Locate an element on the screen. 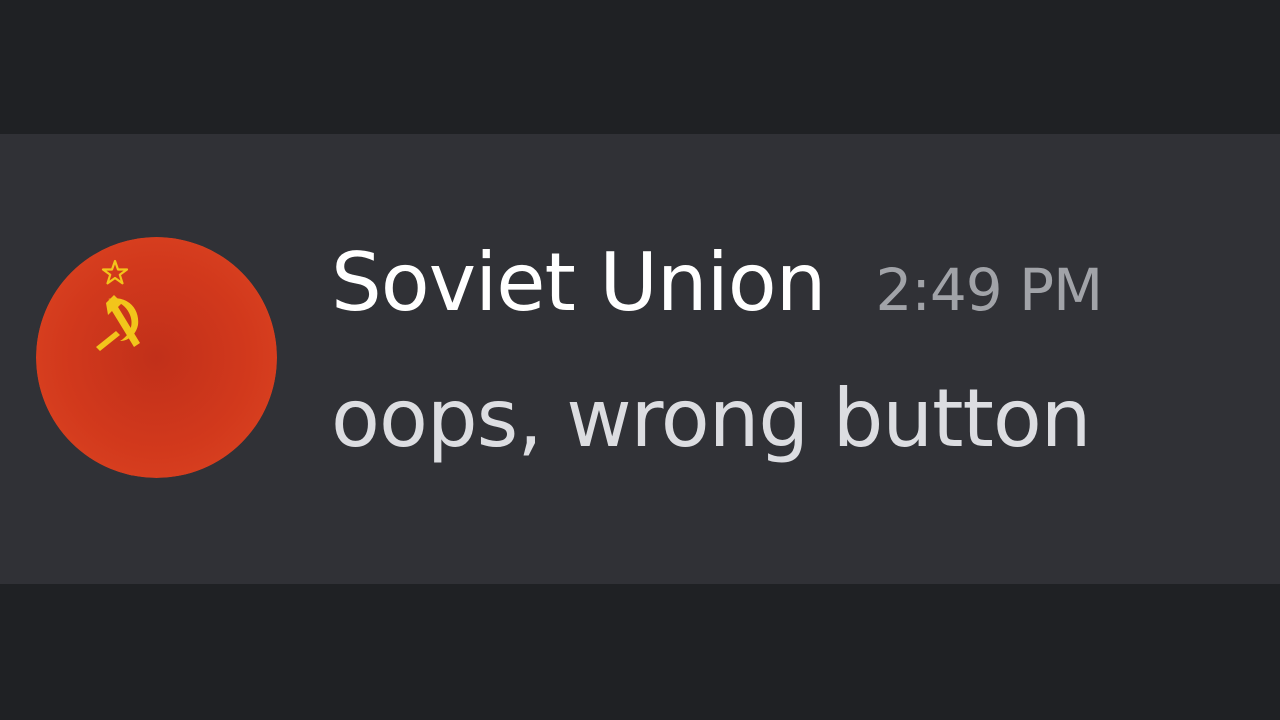 This screenshot has width=1280, height=720. message-timestamp: 2:49 PM is located at coordinates (989, 290).